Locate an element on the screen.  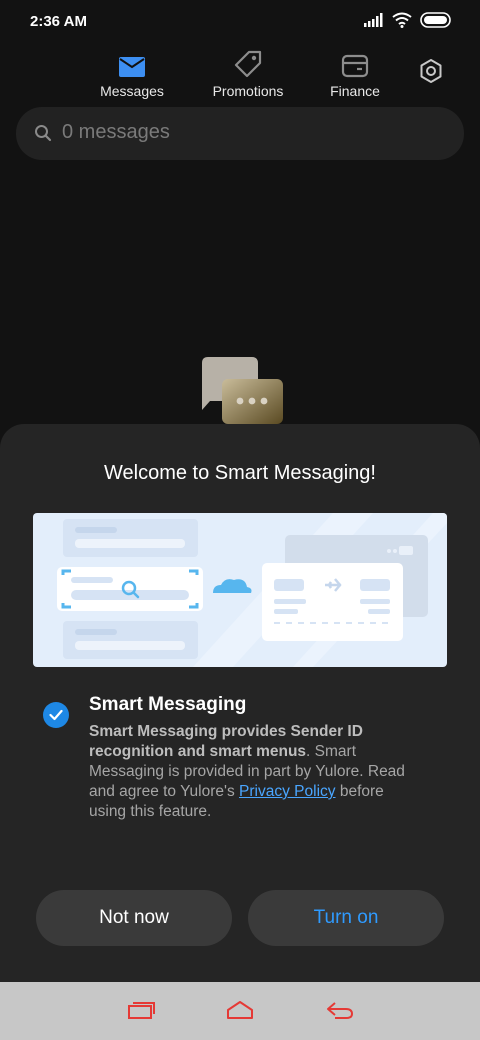
home-icon is located at coordinates (240, 1010).